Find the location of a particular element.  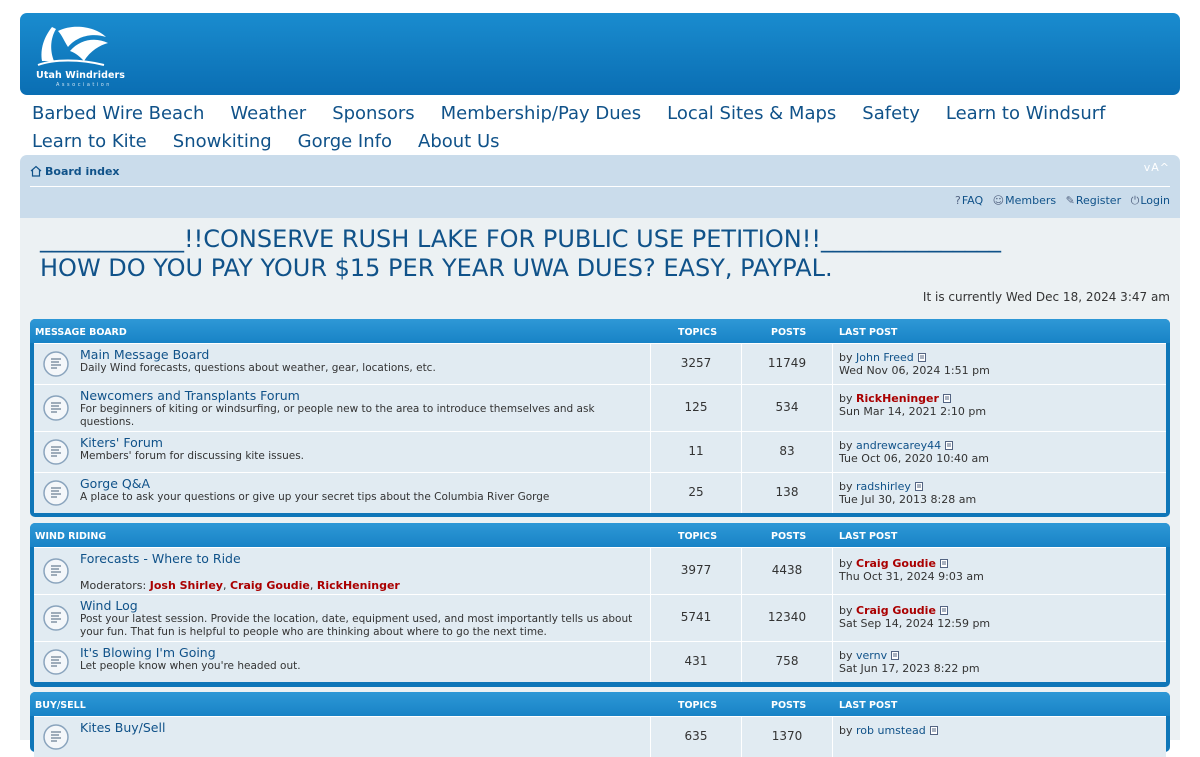

members-label: Members is located at coordinates (1031, 200).